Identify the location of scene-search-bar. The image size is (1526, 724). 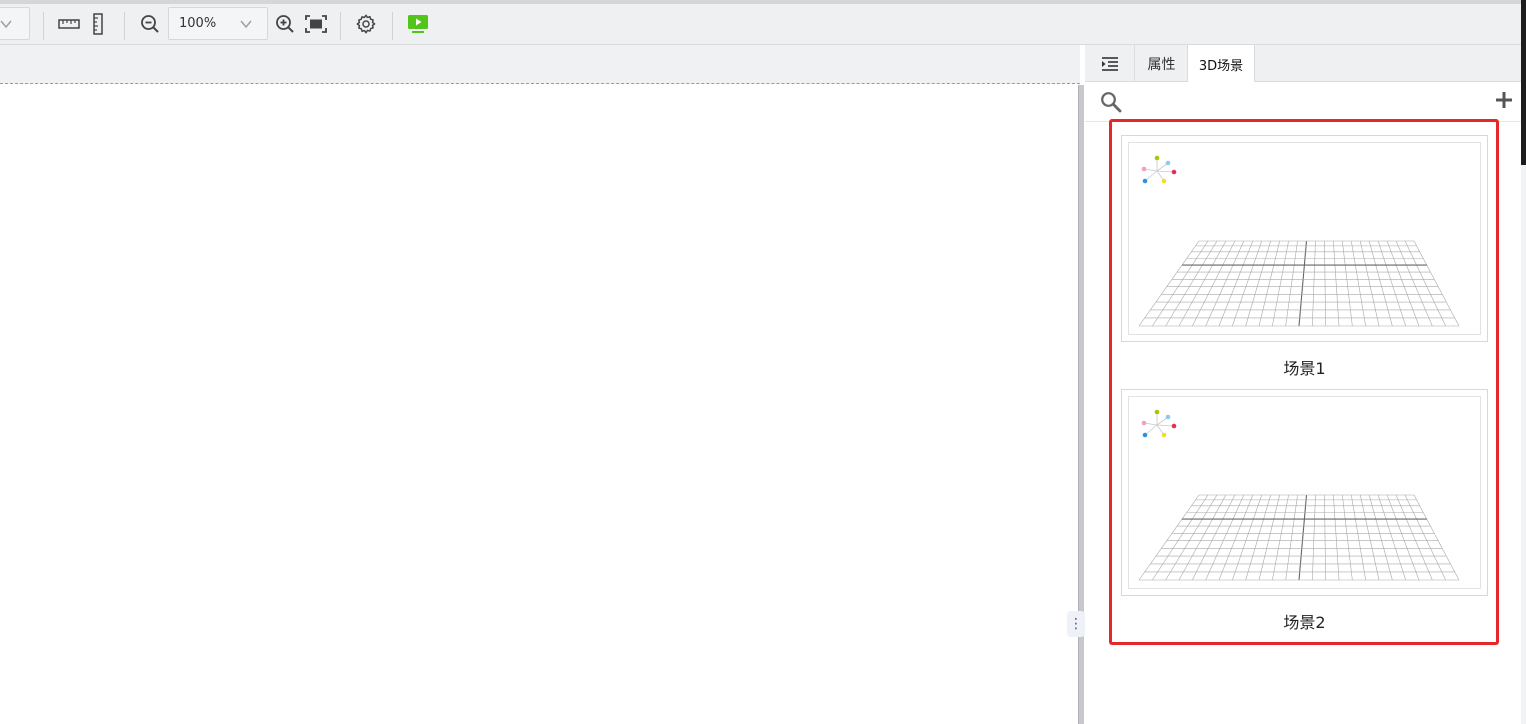
(1303, 102).